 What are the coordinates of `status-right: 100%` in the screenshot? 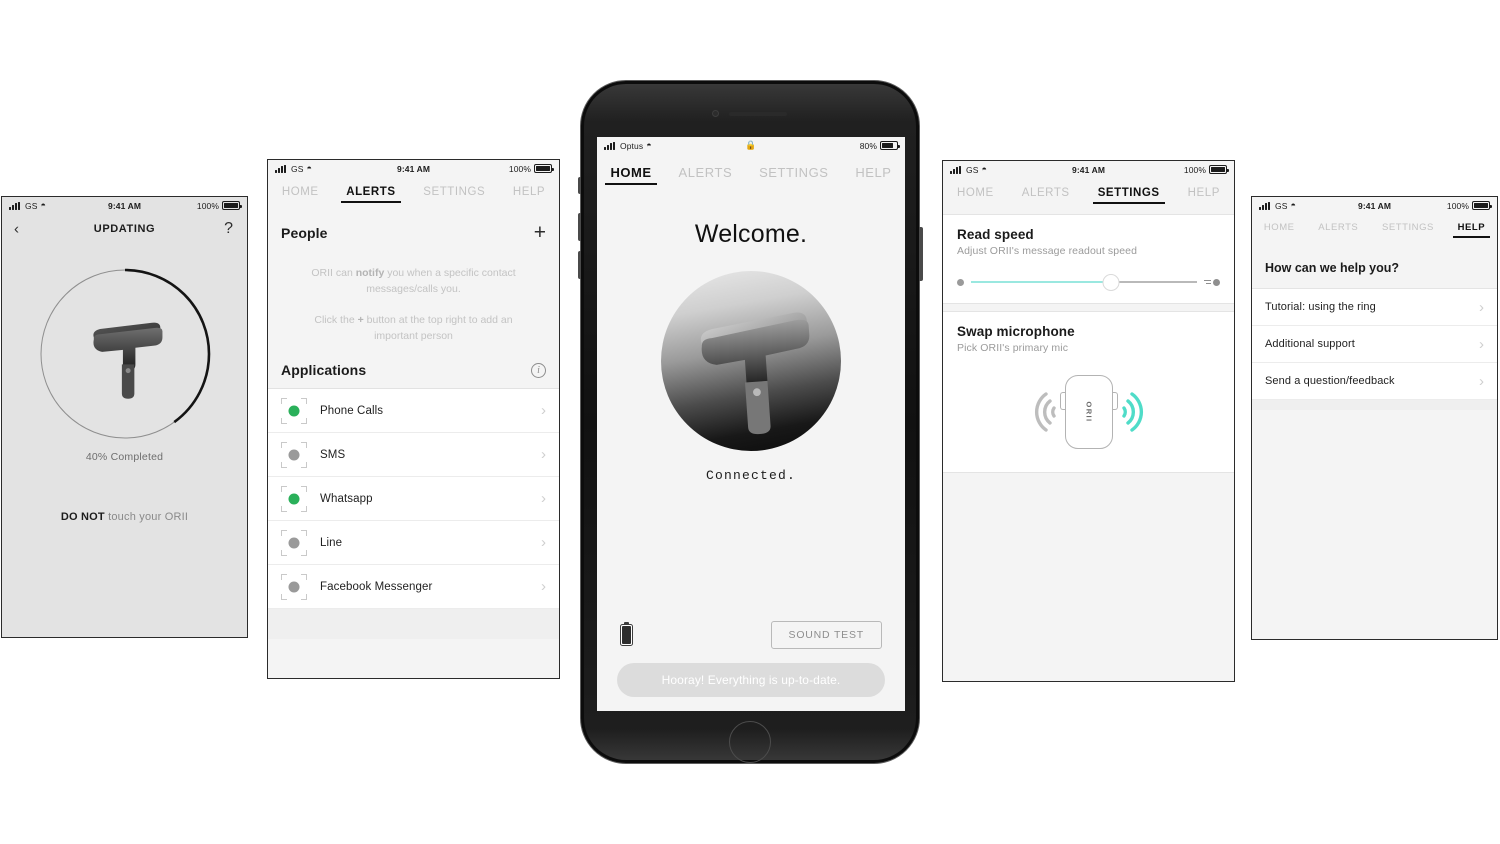 It's located at (1442, 205).